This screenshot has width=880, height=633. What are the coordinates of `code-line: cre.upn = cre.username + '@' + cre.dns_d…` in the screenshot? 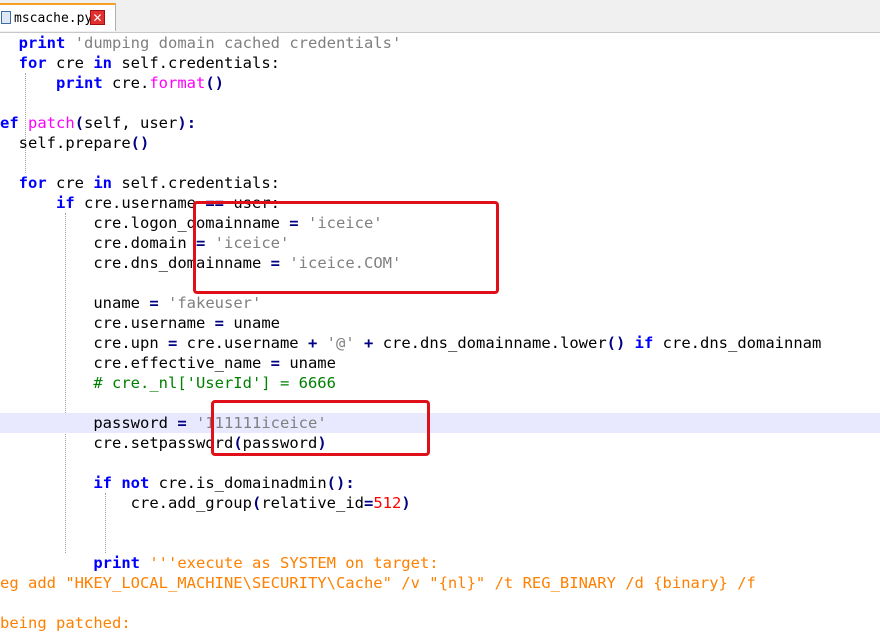 It's located at (457, 343).